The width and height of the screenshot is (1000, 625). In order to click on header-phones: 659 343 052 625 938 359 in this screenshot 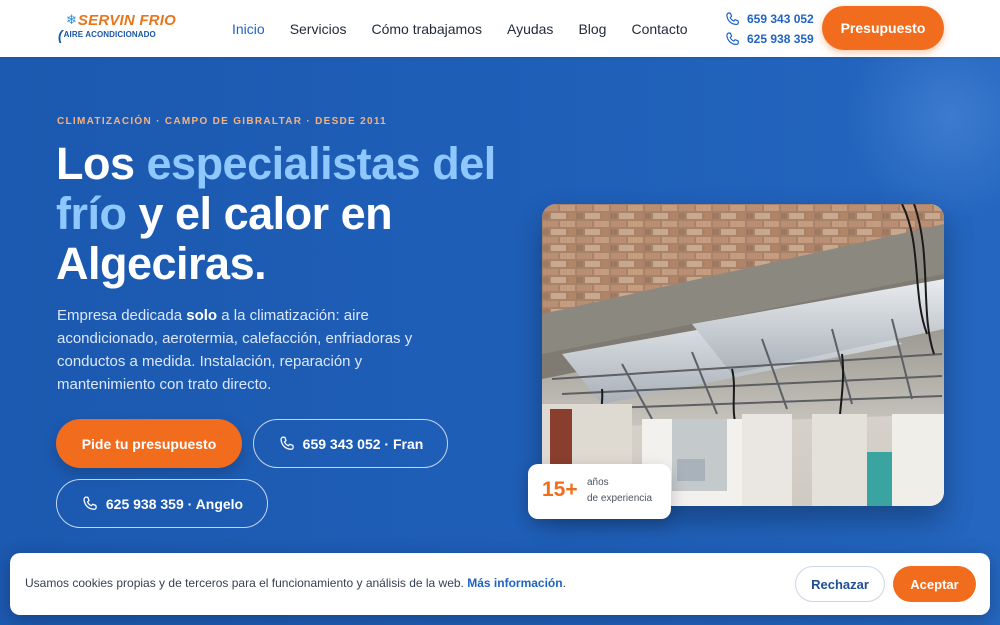, I will do `click(769, 29)`.